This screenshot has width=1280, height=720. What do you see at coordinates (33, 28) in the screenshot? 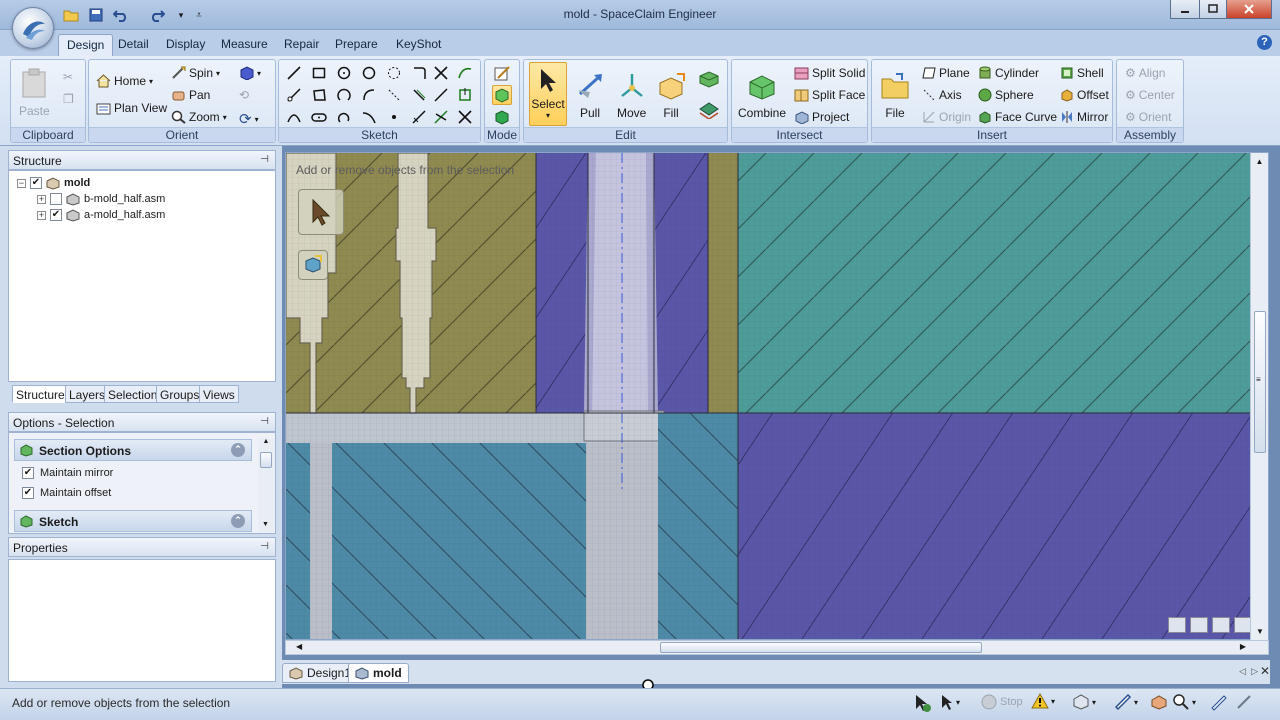
I see `app-logo` at bounding box center [33, 28].